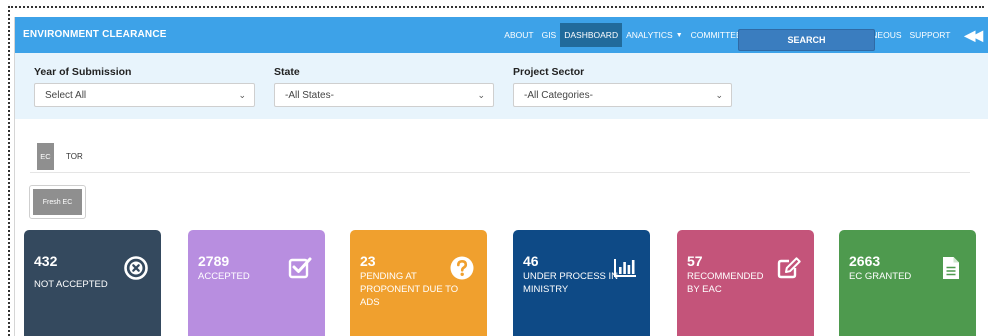  Describe the element at coordinates (500, 172) in the screenshot. I see `tab-divider` at that location.